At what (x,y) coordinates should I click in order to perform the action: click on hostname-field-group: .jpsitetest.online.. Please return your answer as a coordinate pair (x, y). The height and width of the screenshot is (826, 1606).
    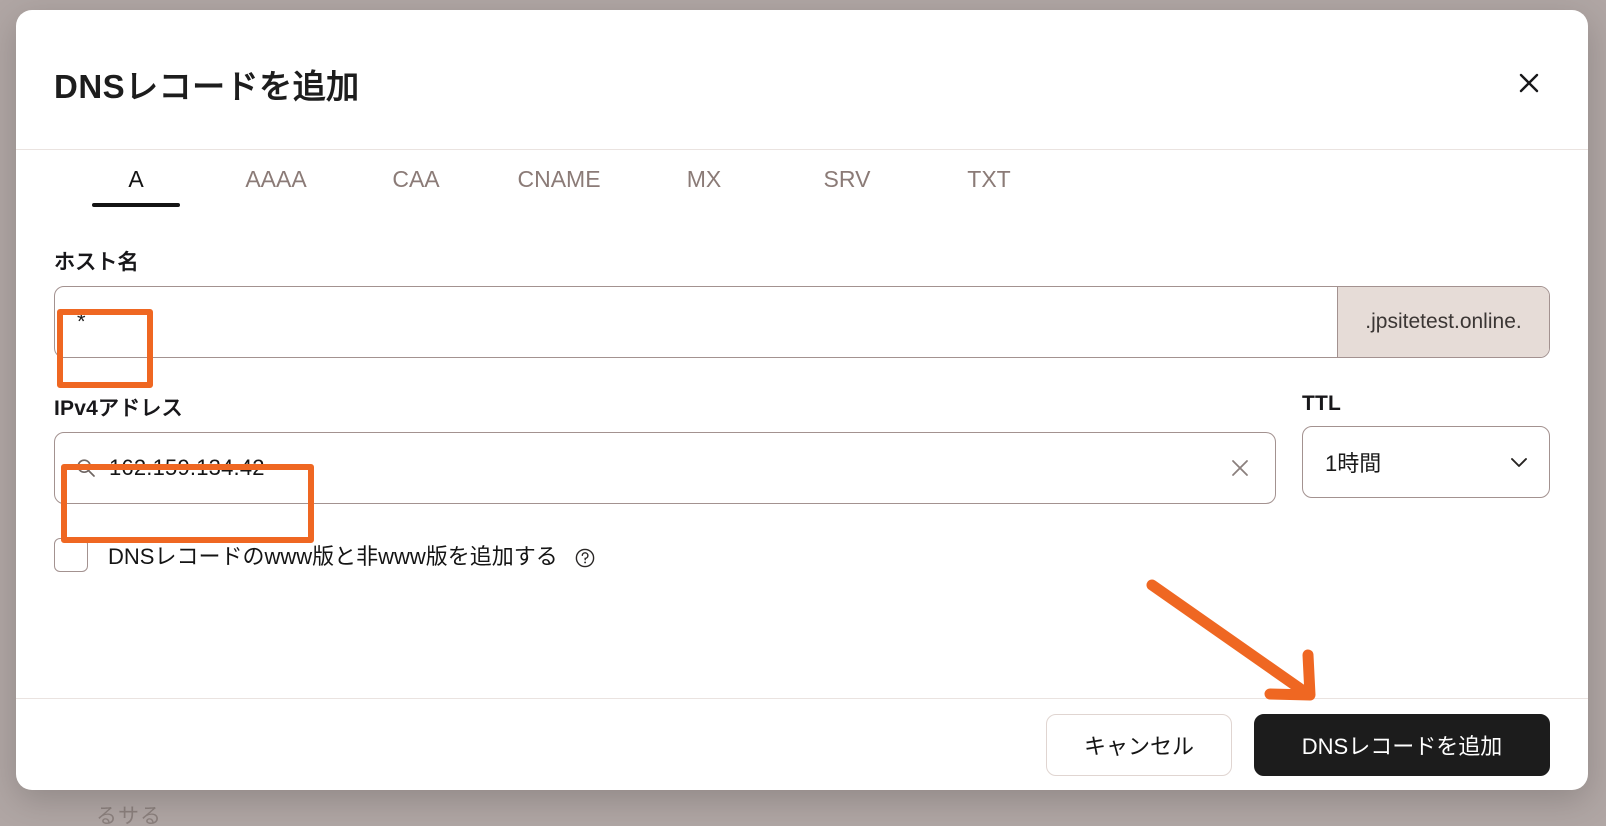
    Looking at the image, I should click on (802, 322).